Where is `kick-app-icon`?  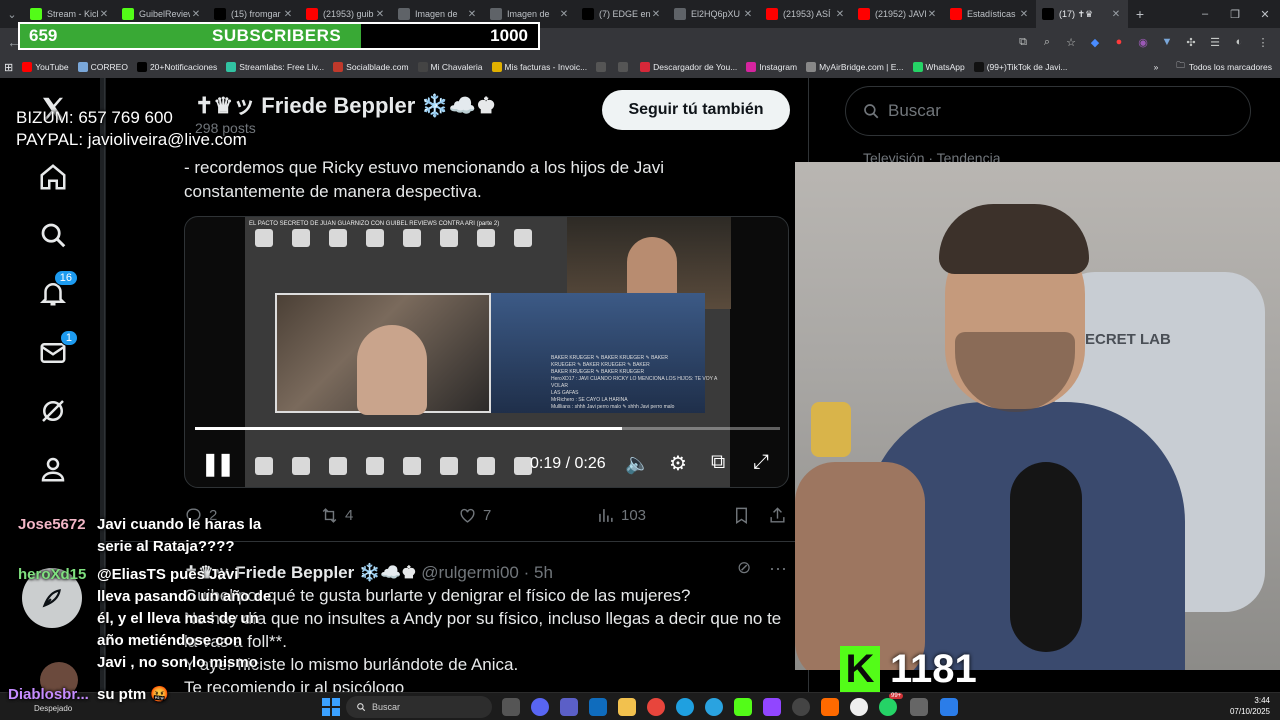 kick-app-icon is located at coordinates (743, 707).